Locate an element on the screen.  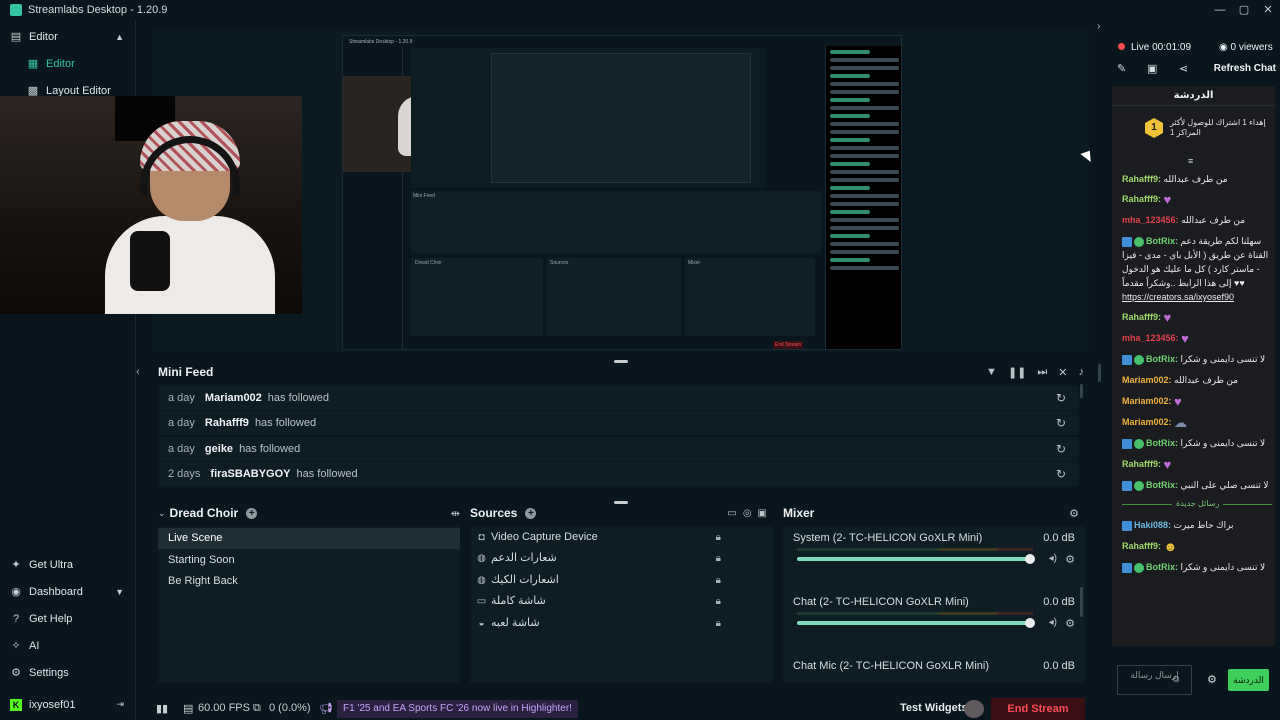
record-button is located at coordinates (974, 709).